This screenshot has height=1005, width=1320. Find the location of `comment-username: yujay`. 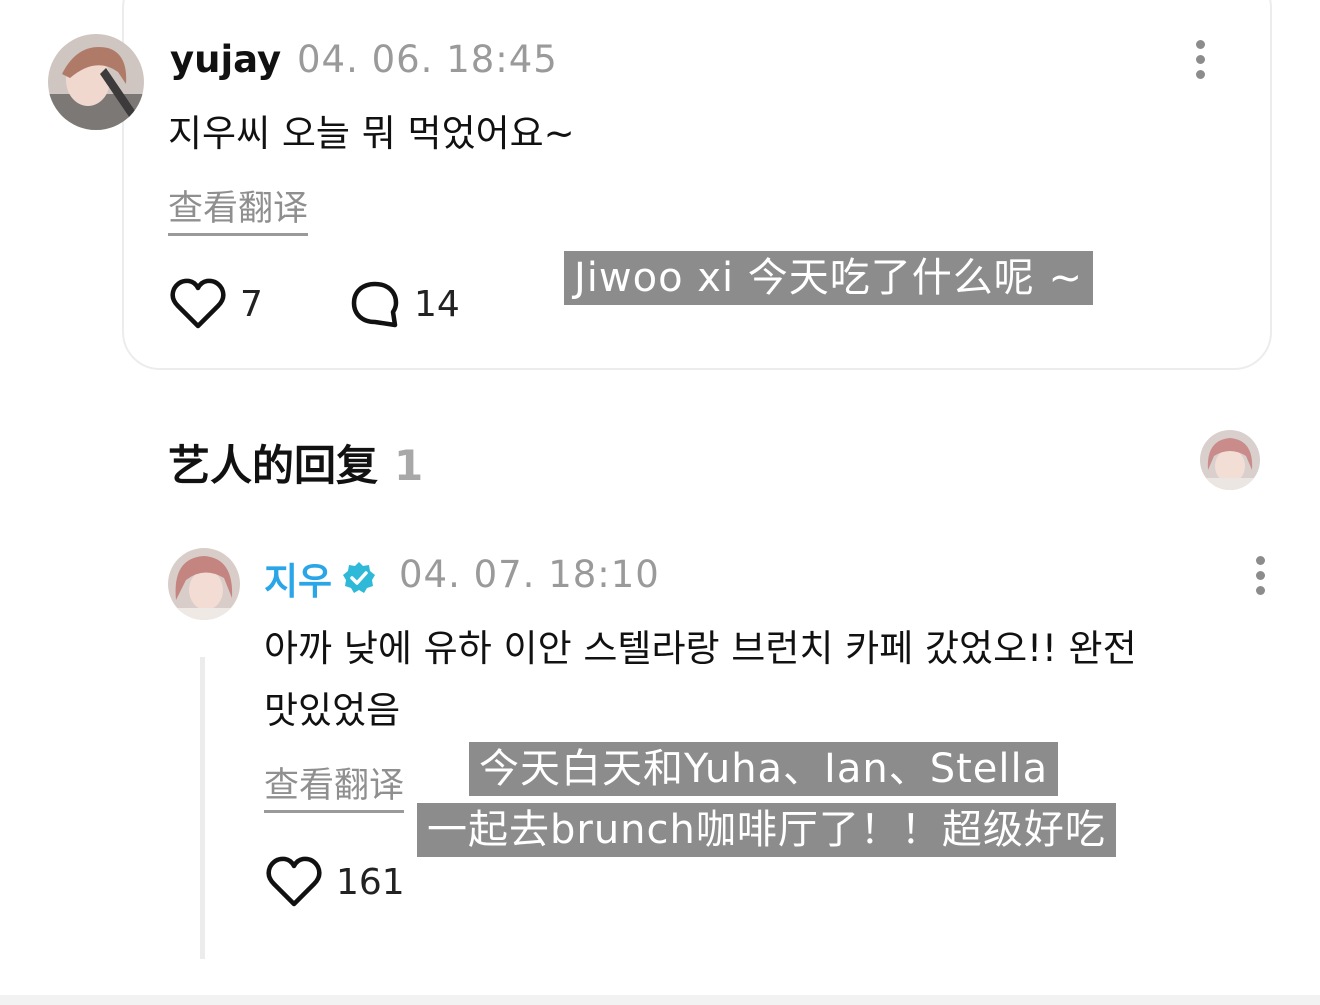

comment-username: yujay is located at coordinates (225, 59).